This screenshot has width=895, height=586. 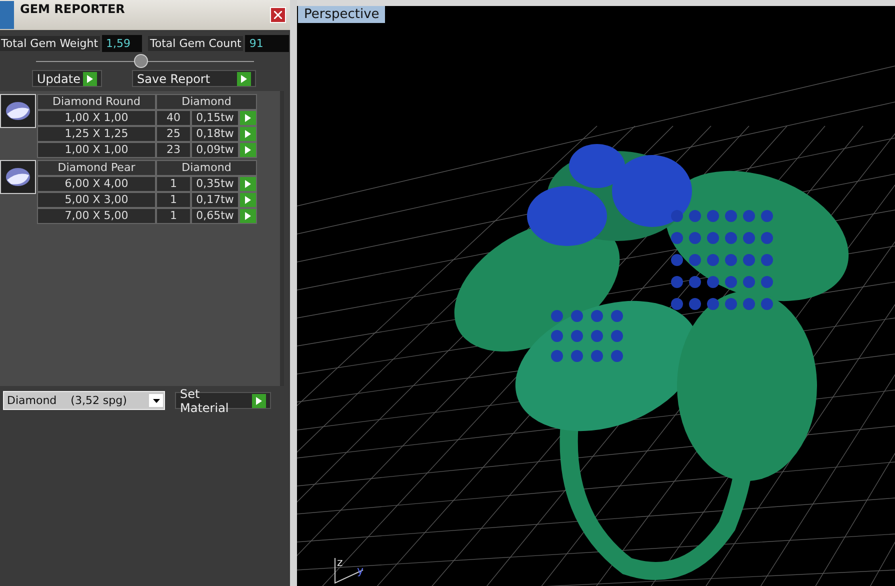 I want to click on action-button: Save Report, so click(x=194, y=78).